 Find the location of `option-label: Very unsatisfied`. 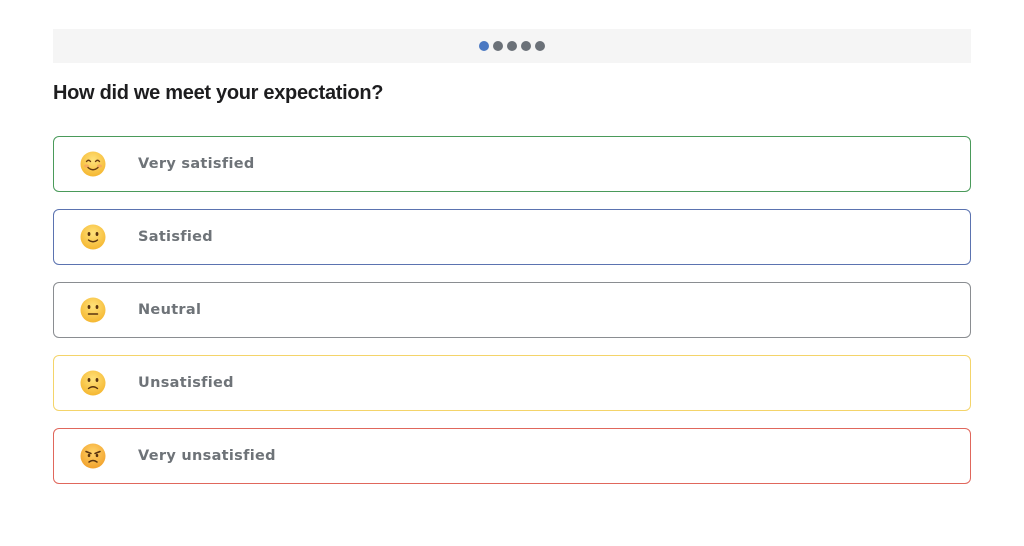

option-label: Very unsatisfied is located at coordinates (207, 456).